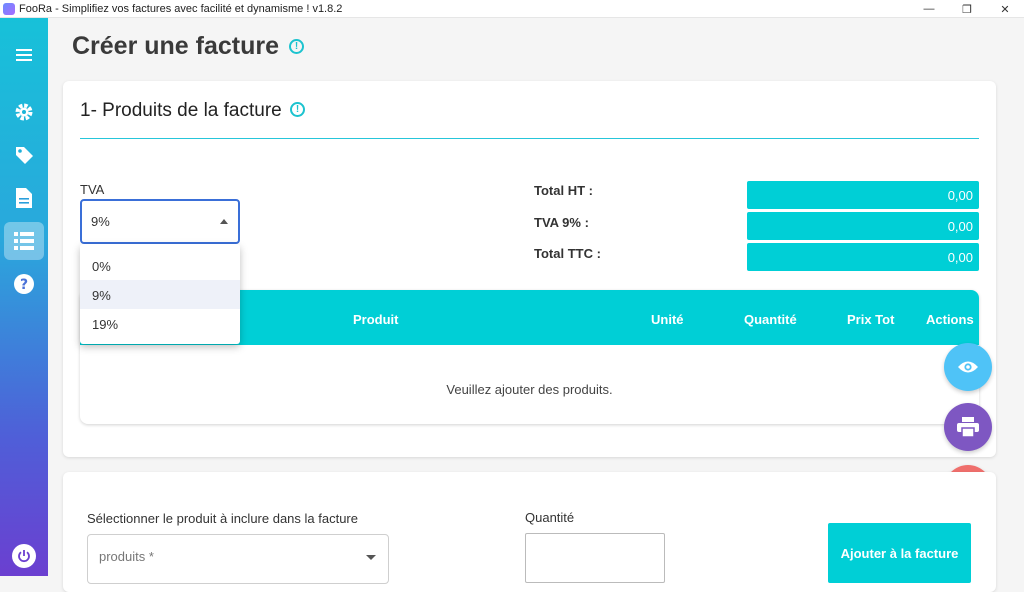  I want to click on printer-icon, so click(968, 427).